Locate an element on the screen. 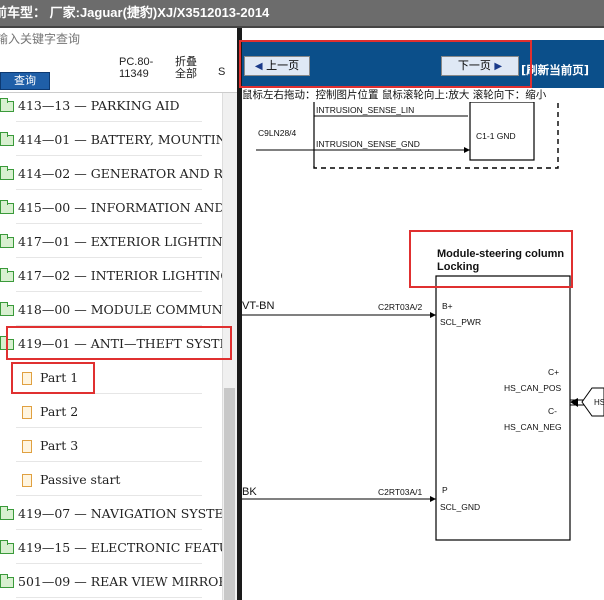  tree-folder-item: 501—09 — REAR VIEW MIRRORS is located at coordinates (118, 582).